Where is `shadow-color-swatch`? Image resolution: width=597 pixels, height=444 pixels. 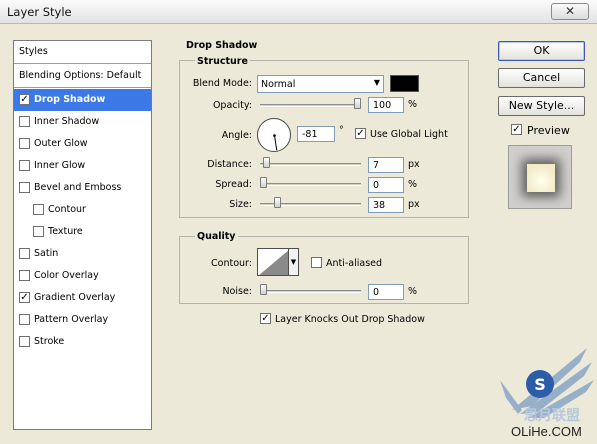 shadow-color-swatch is located at coordinates (404, 83).